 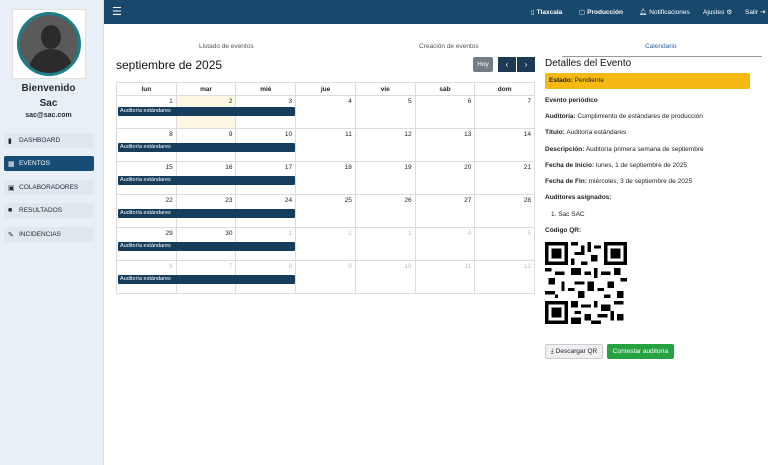 What do you see at coordinates (662, 56) in the screenshot?
I see `active-tab-underline` at bounding box center [662, 56].